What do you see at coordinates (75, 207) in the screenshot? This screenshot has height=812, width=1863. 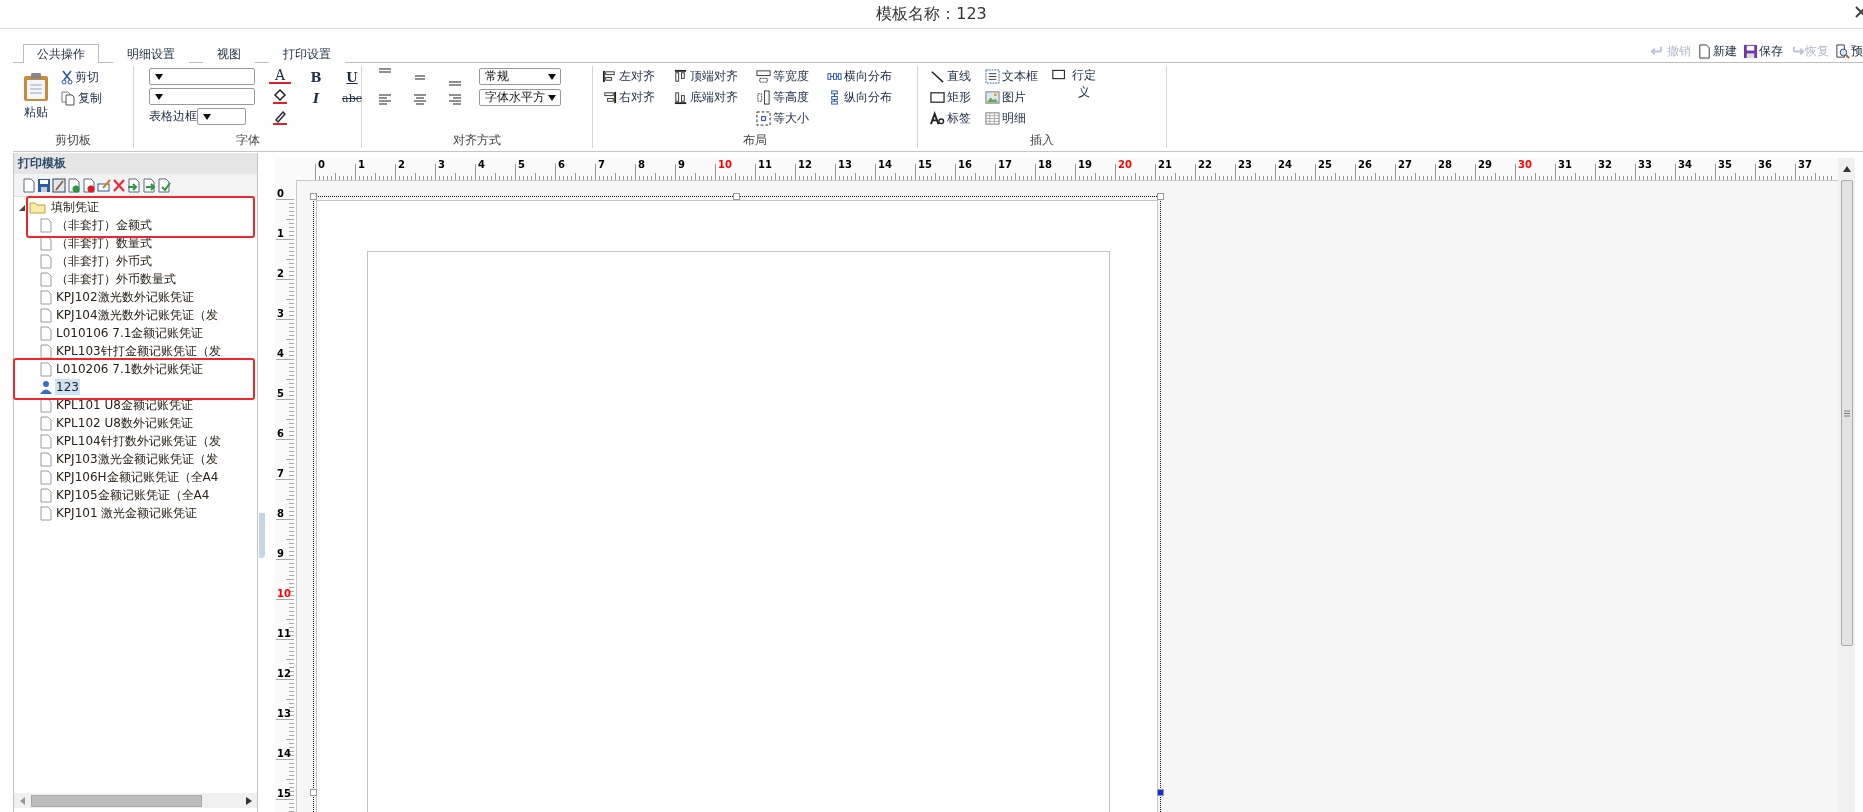 I see `tree-item: 填制凭证` at bounding box center [75, 207].